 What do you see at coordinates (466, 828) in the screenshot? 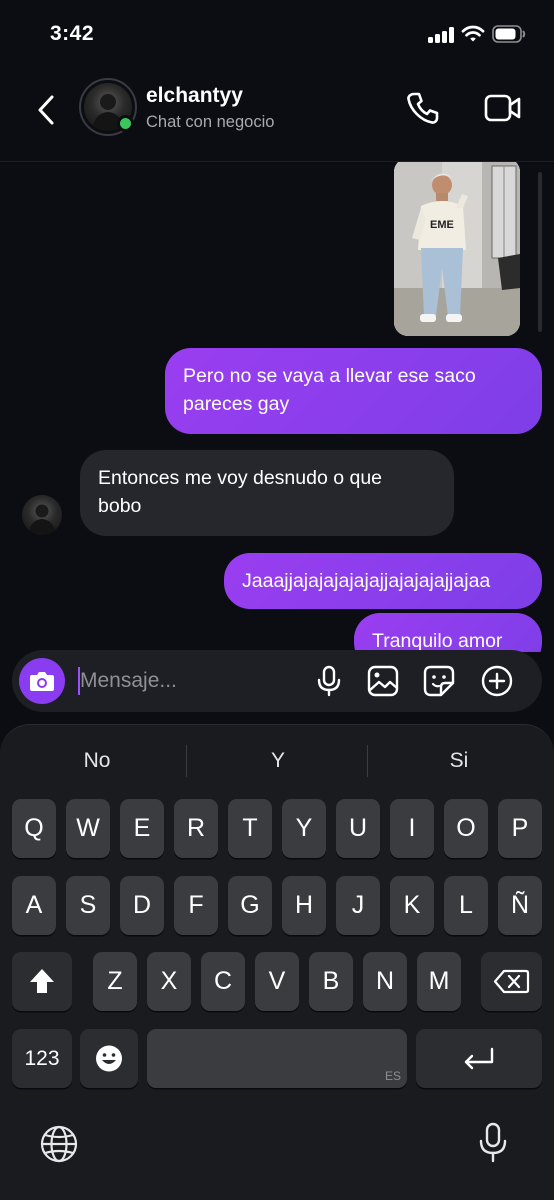
I see `key-o: O` at bounding box center [466, 828].